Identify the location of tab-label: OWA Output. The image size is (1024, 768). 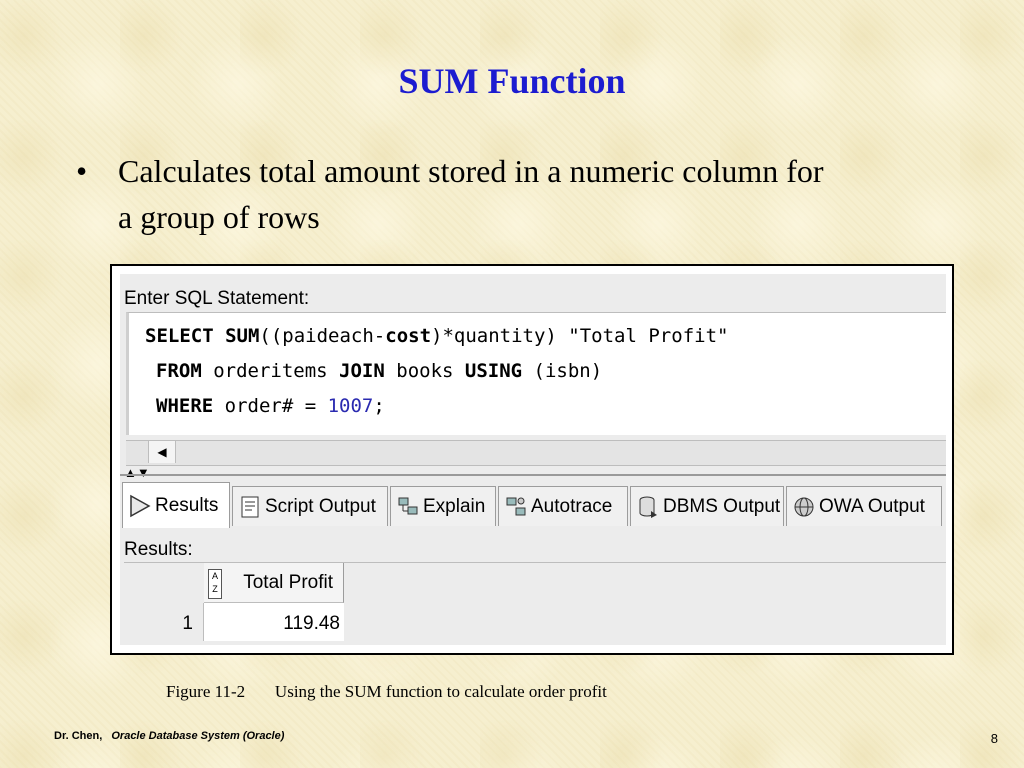
(872, 506).